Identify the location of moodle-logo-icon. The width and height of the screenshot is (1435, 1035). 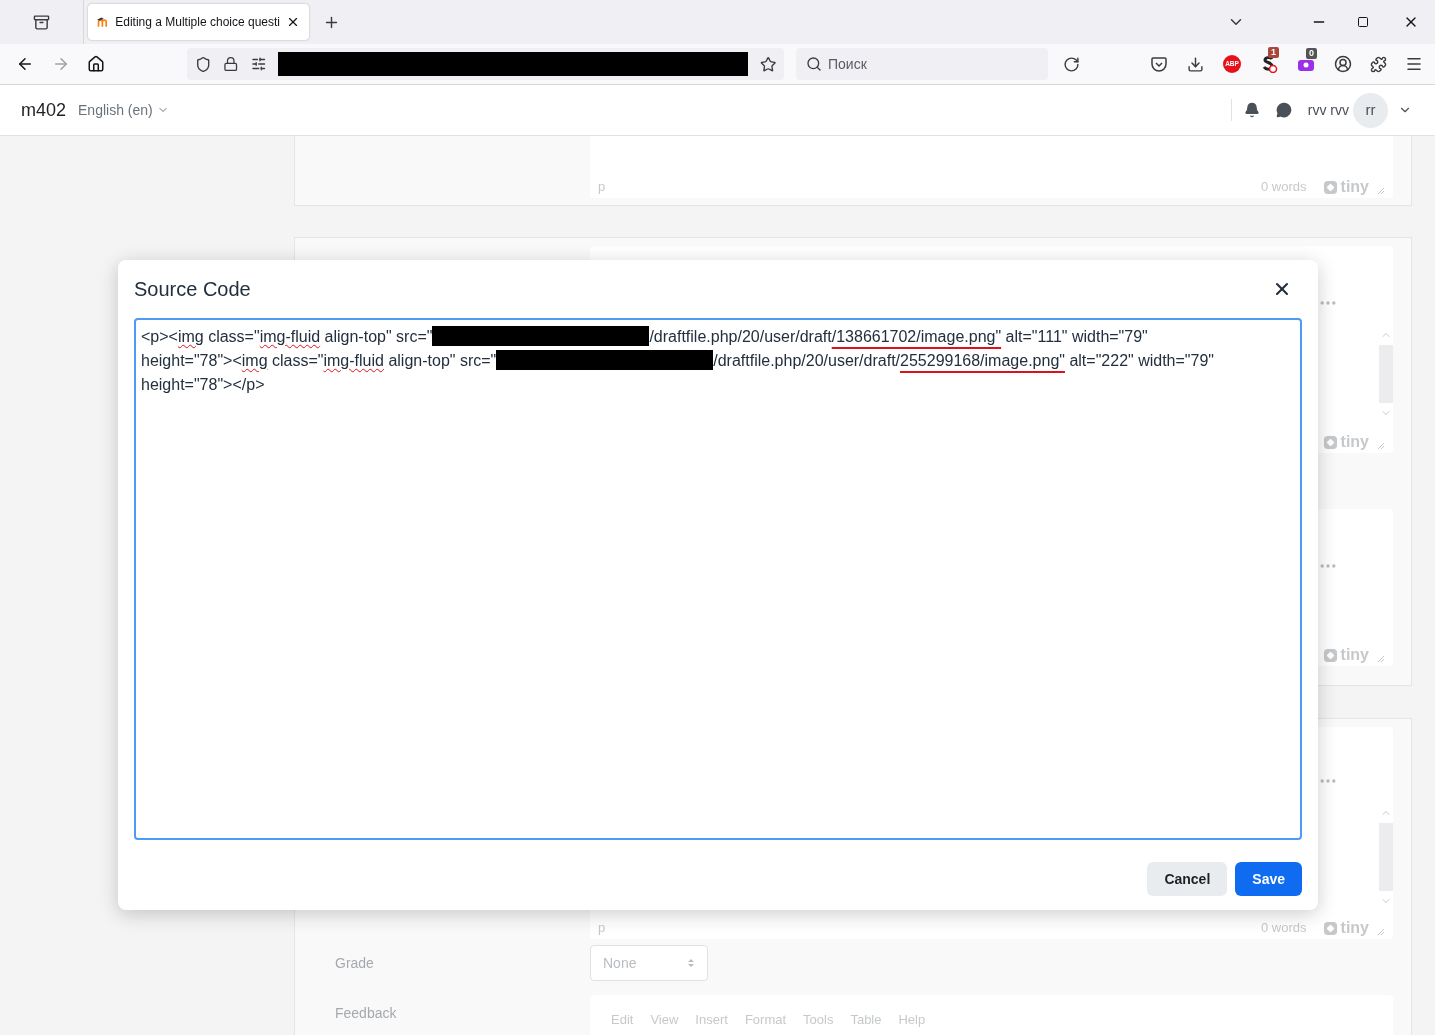
(103, 22).